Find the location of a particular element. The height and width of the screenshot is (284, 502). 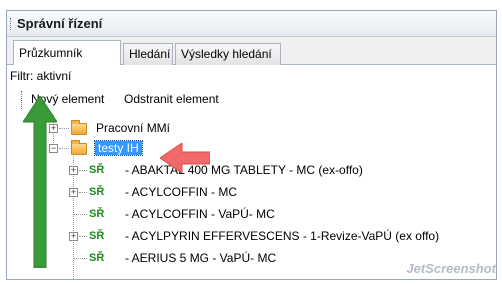

tab-explorer: Průzkumník is located at coordinates (67, 53).